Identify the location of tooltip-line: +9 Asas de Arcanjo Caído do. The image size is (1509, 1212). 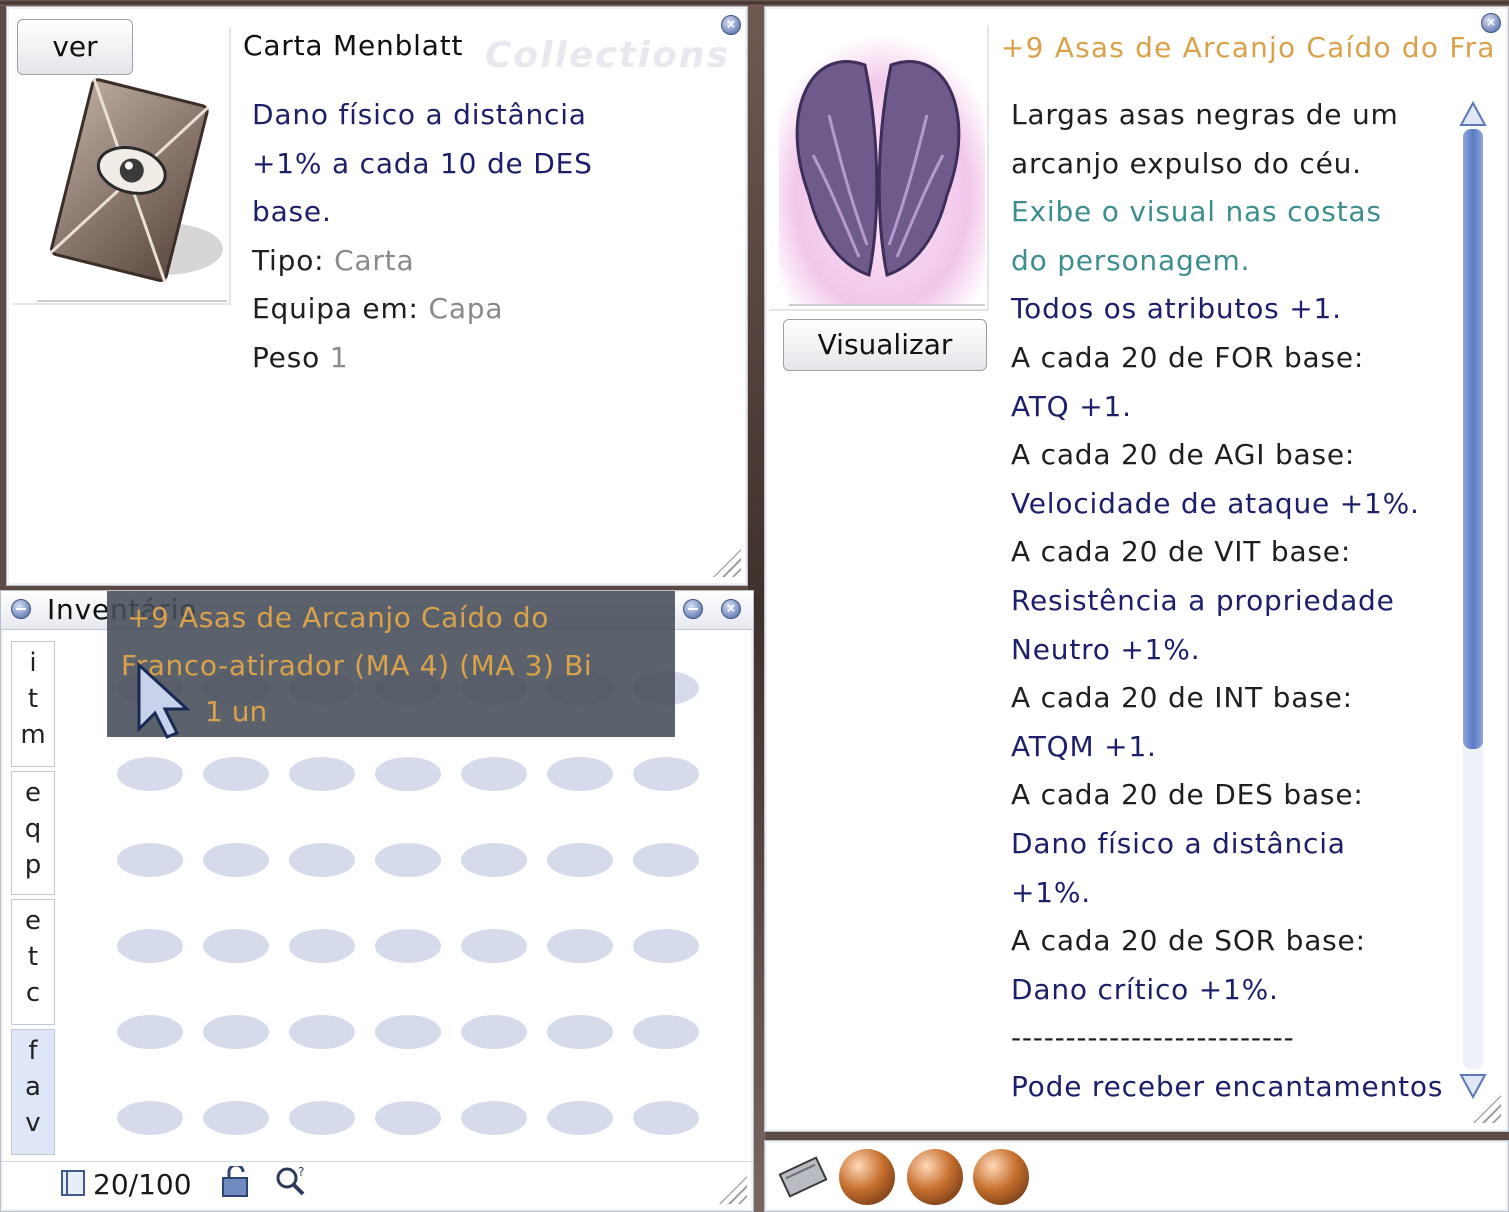
(338, 617).